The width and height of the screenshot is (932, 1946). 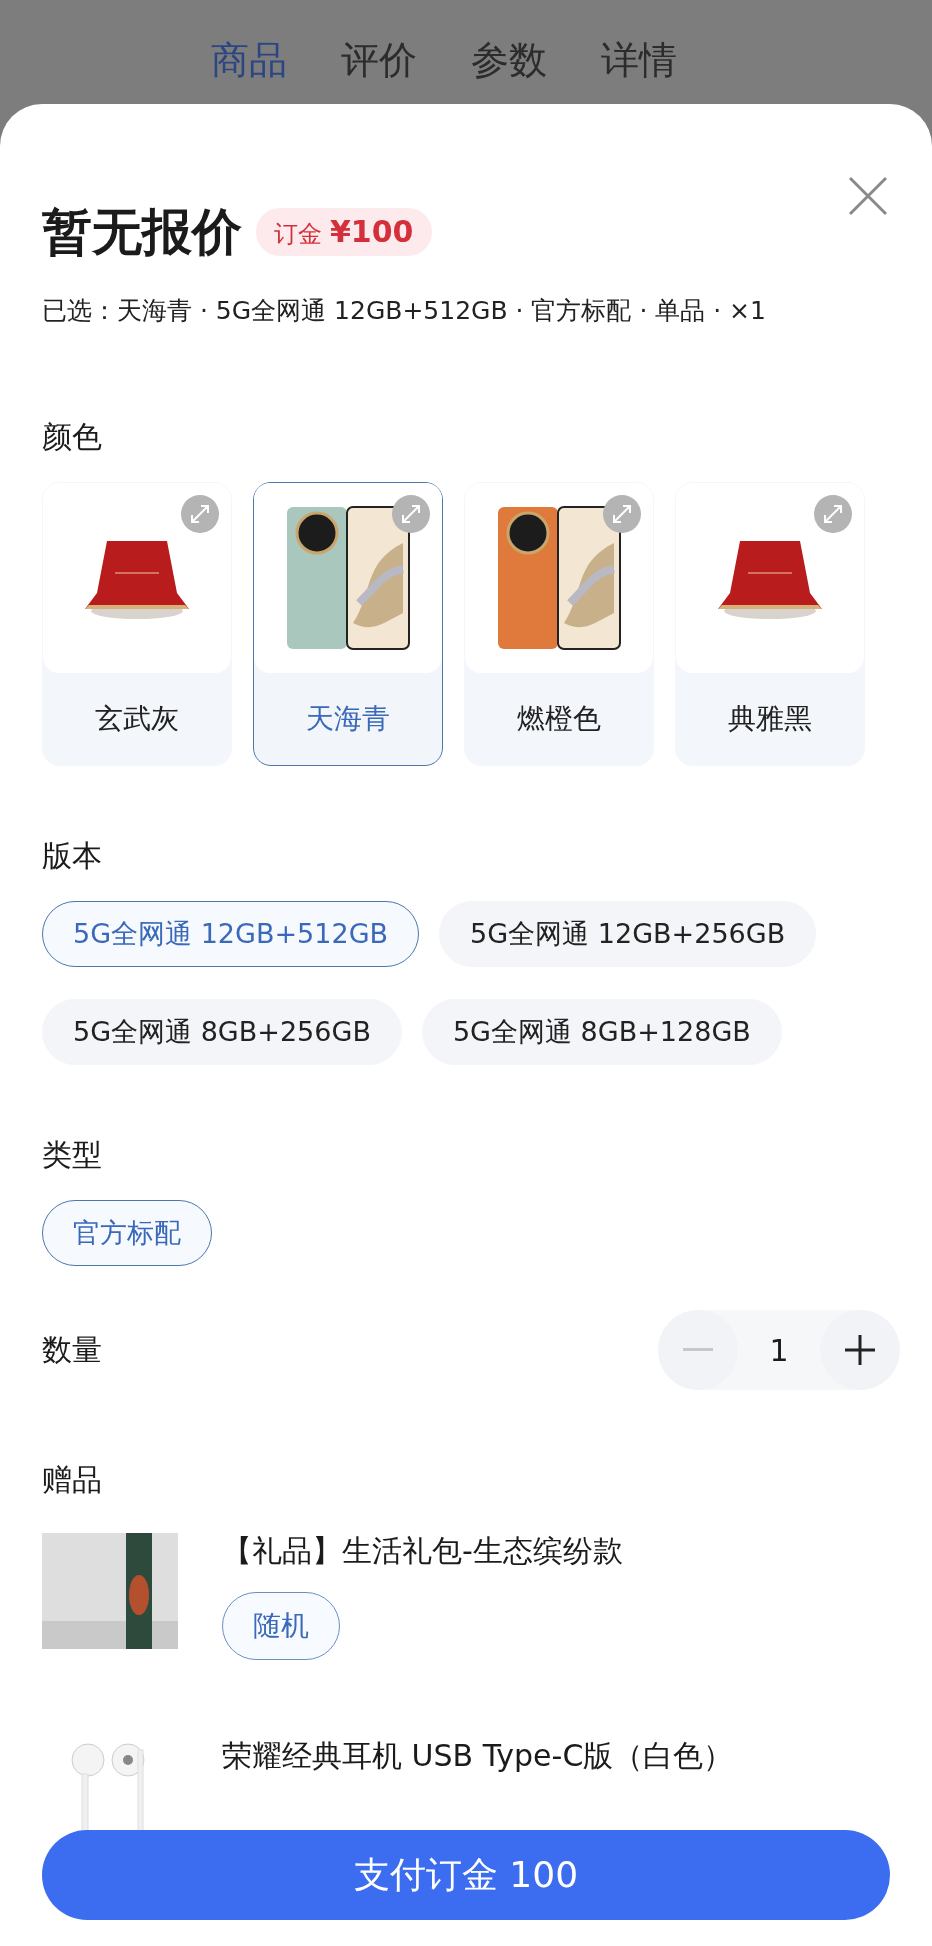 What do you see at coordinates (779, 1350) in the screenshot?
I see `quantity-value: 1` at bounding box center [779, 1350].